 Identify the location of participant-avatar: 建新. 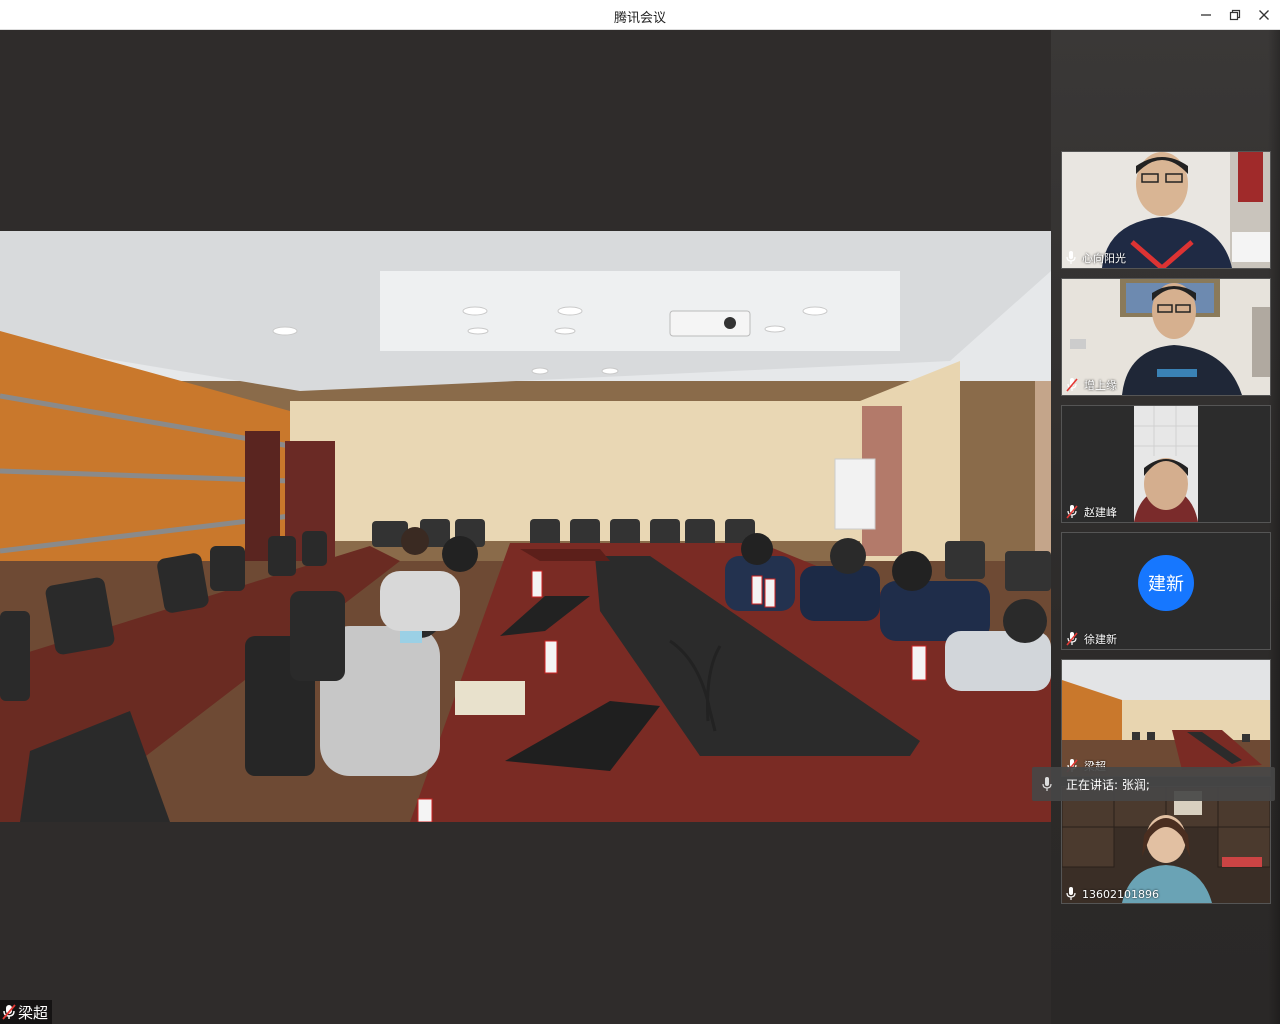
(1166, 583).